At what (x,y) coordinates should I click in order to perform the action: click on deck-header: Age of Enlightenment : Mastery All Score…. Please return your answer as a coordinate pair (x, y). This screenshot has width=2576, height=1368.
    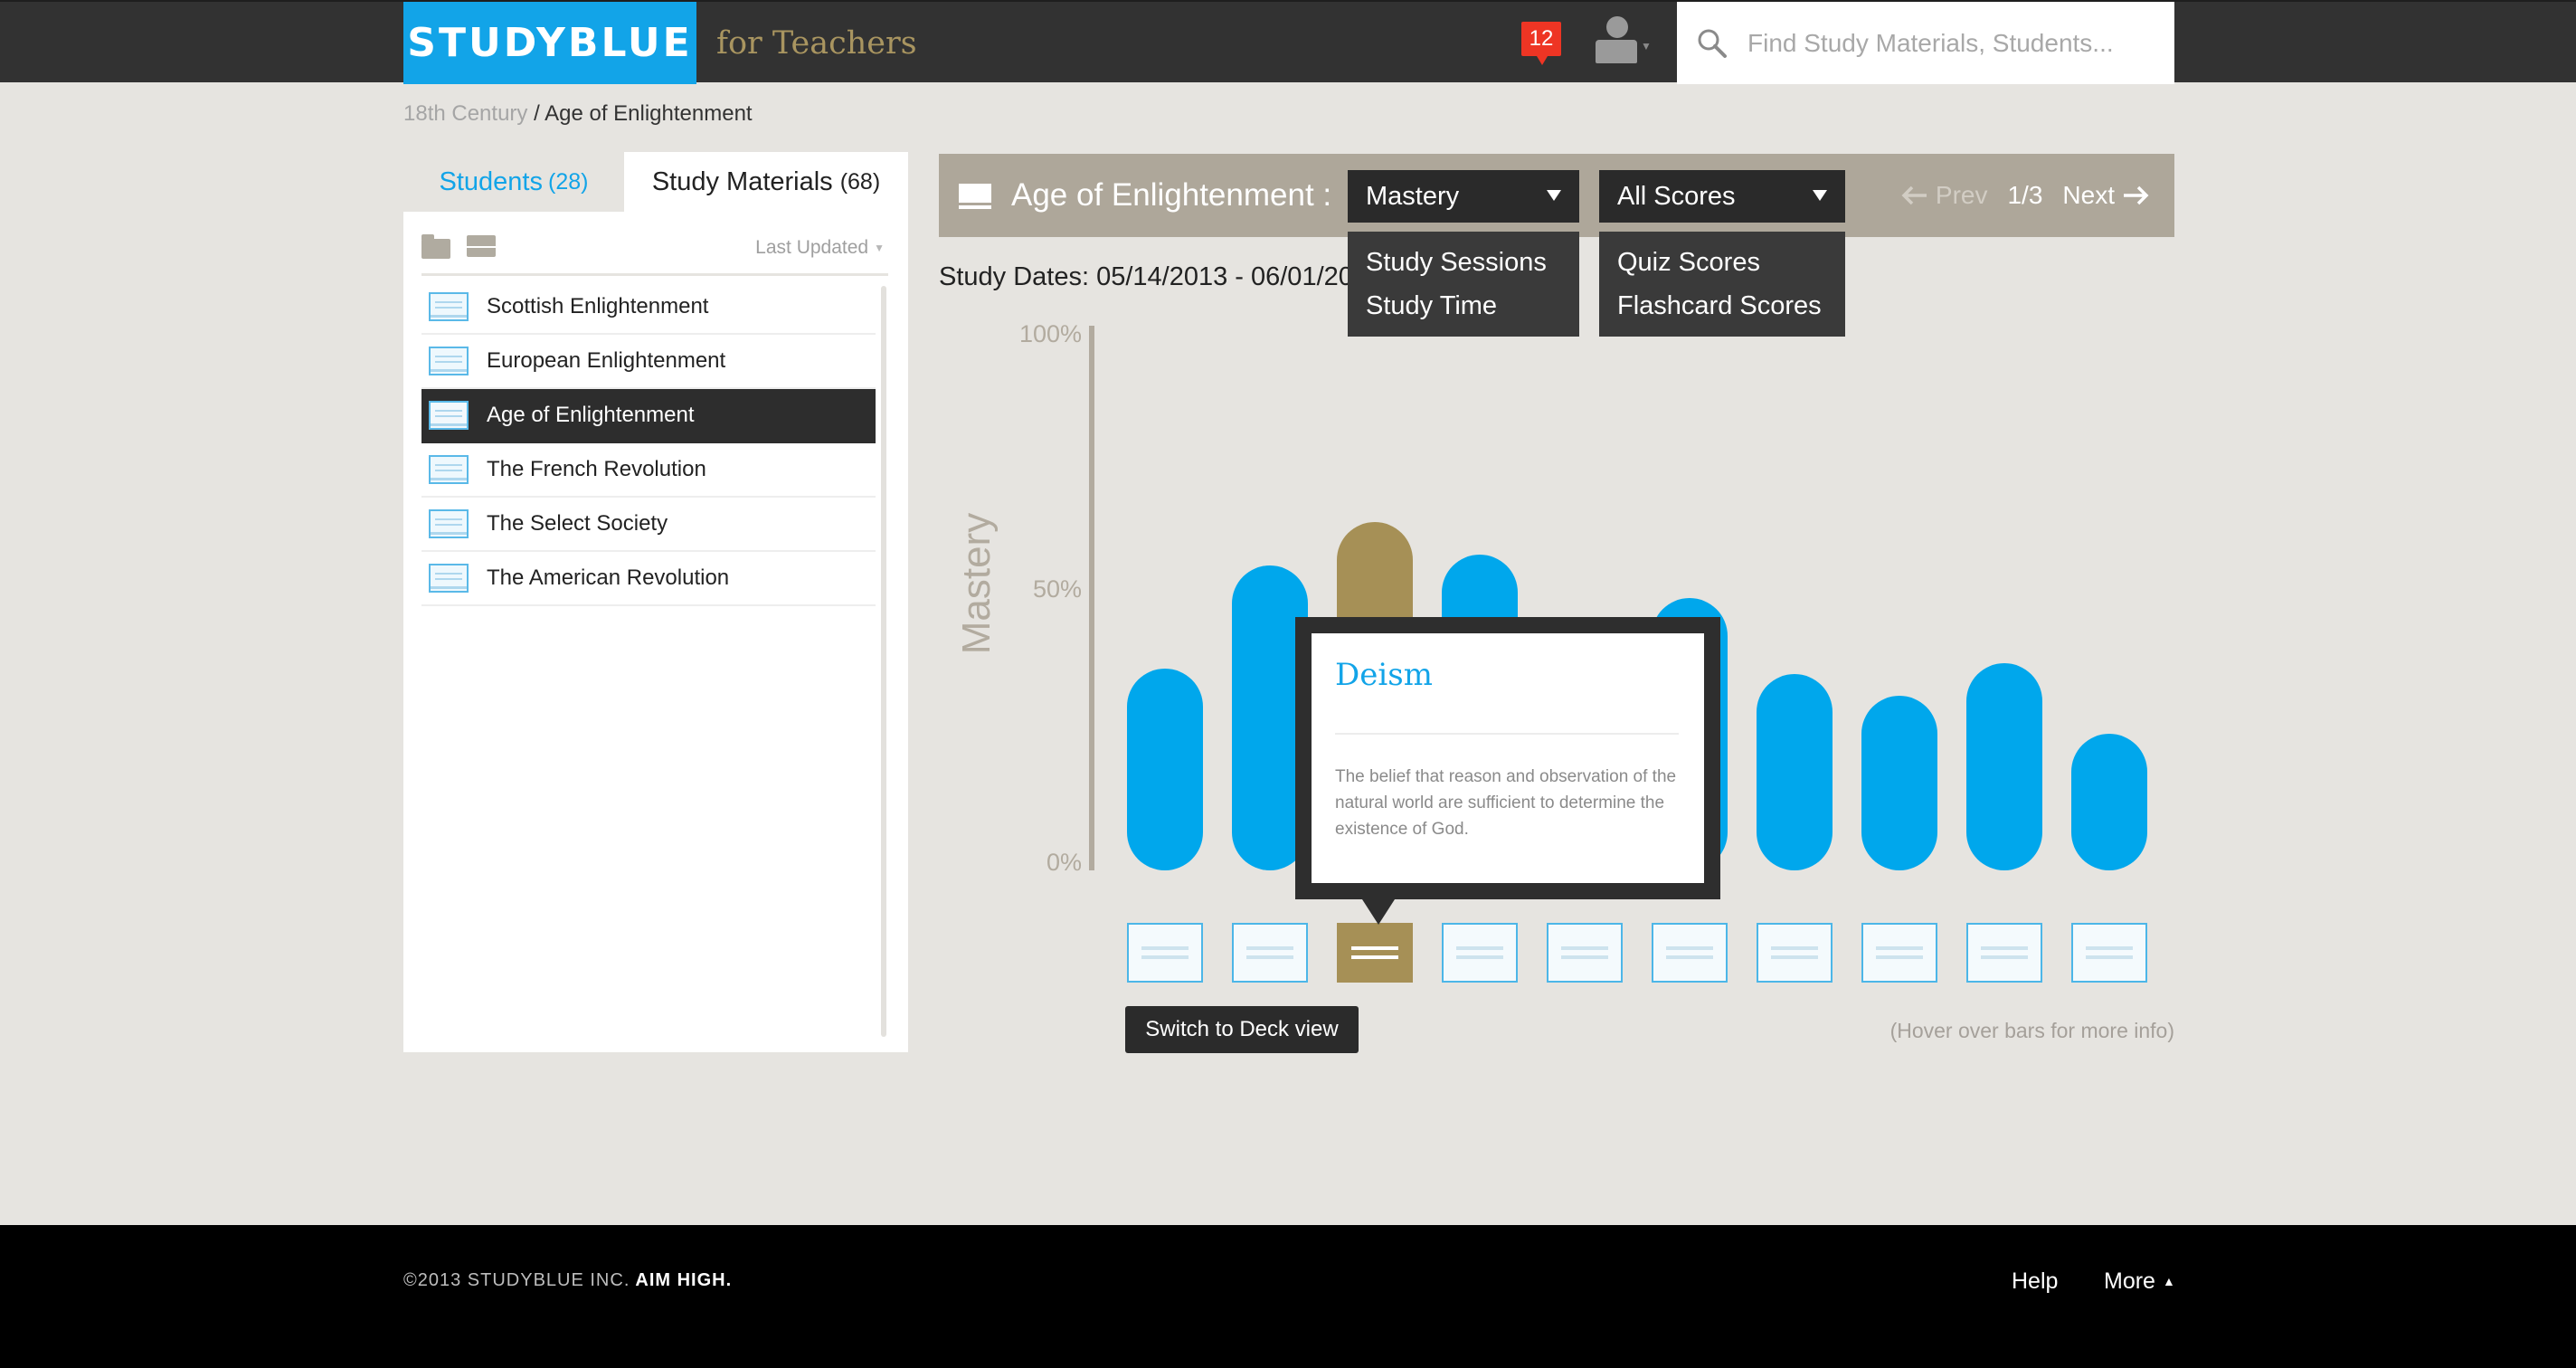
    Looking at the image, I should click on (1556, 196).